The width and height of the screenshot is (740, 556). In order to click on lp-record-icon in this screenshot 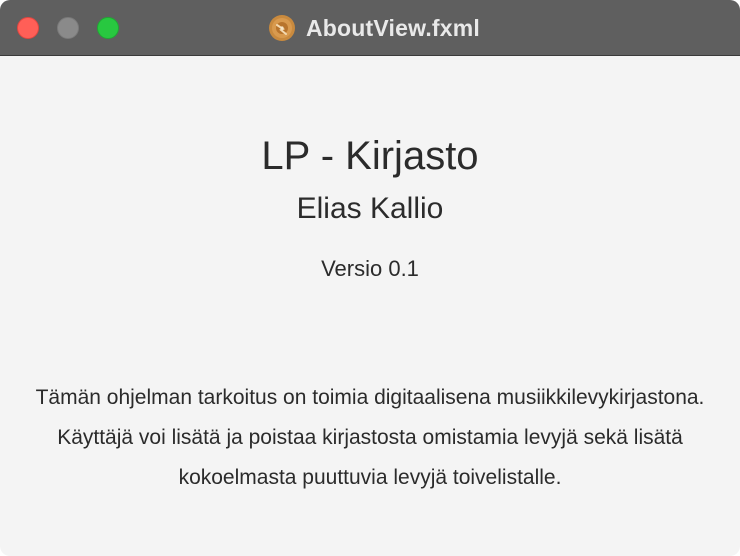, I will do `click(282, 28)`.